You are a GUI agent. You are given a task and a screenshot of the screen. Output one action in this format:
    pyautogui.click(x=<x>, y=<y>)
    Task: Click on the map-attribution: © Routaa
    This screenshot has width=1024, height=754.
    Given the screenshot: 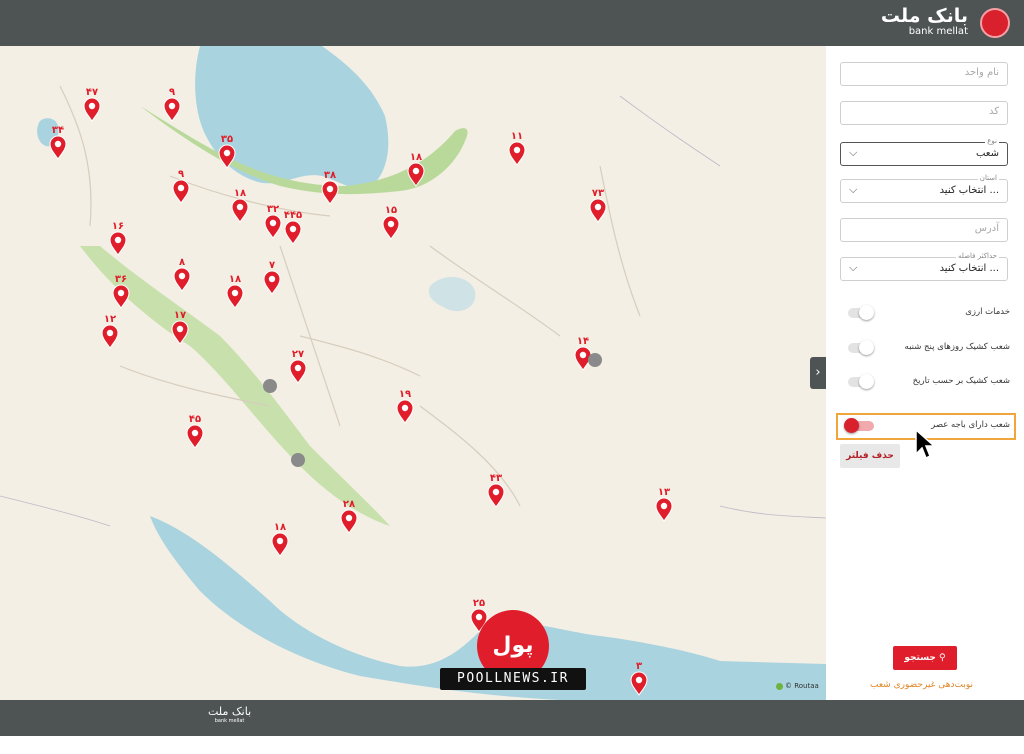 What is the action you would take?
    pyautogui.click(x=797, y=686)
    